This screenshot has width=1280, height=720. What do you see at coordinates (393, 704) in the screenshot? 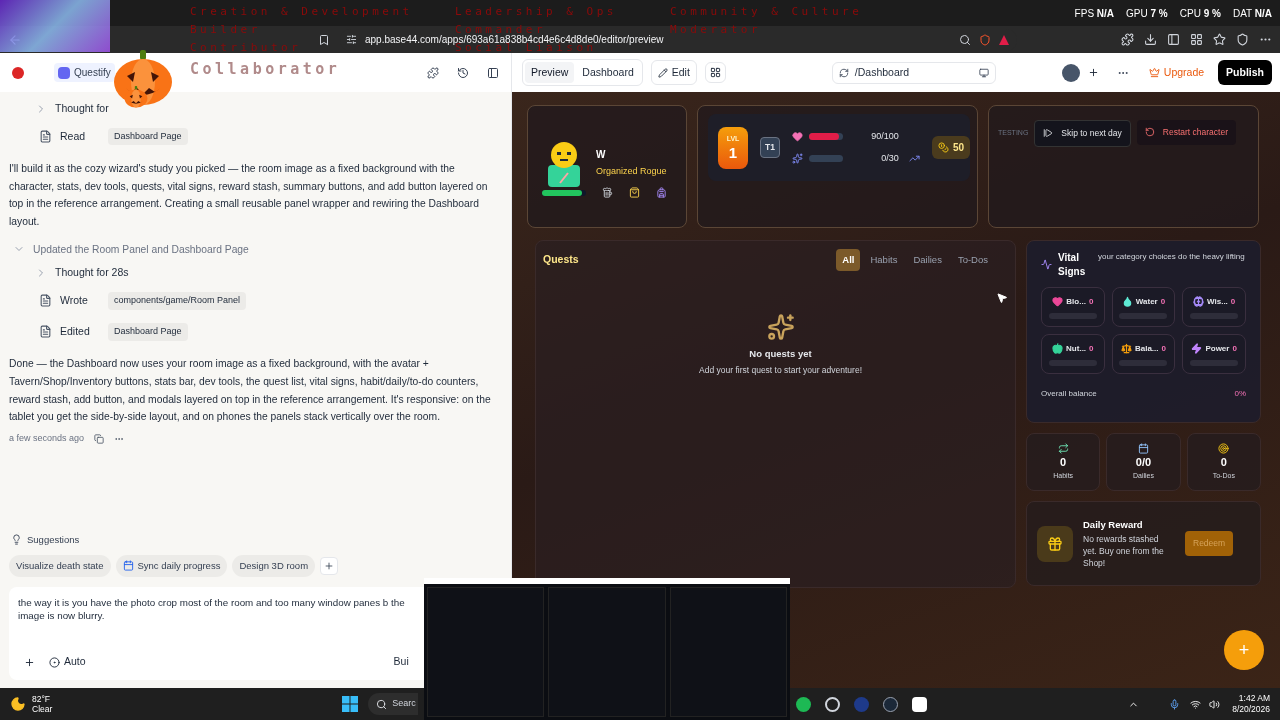
I see `taskbar-search: Searc` at bounding box center [393, 704].